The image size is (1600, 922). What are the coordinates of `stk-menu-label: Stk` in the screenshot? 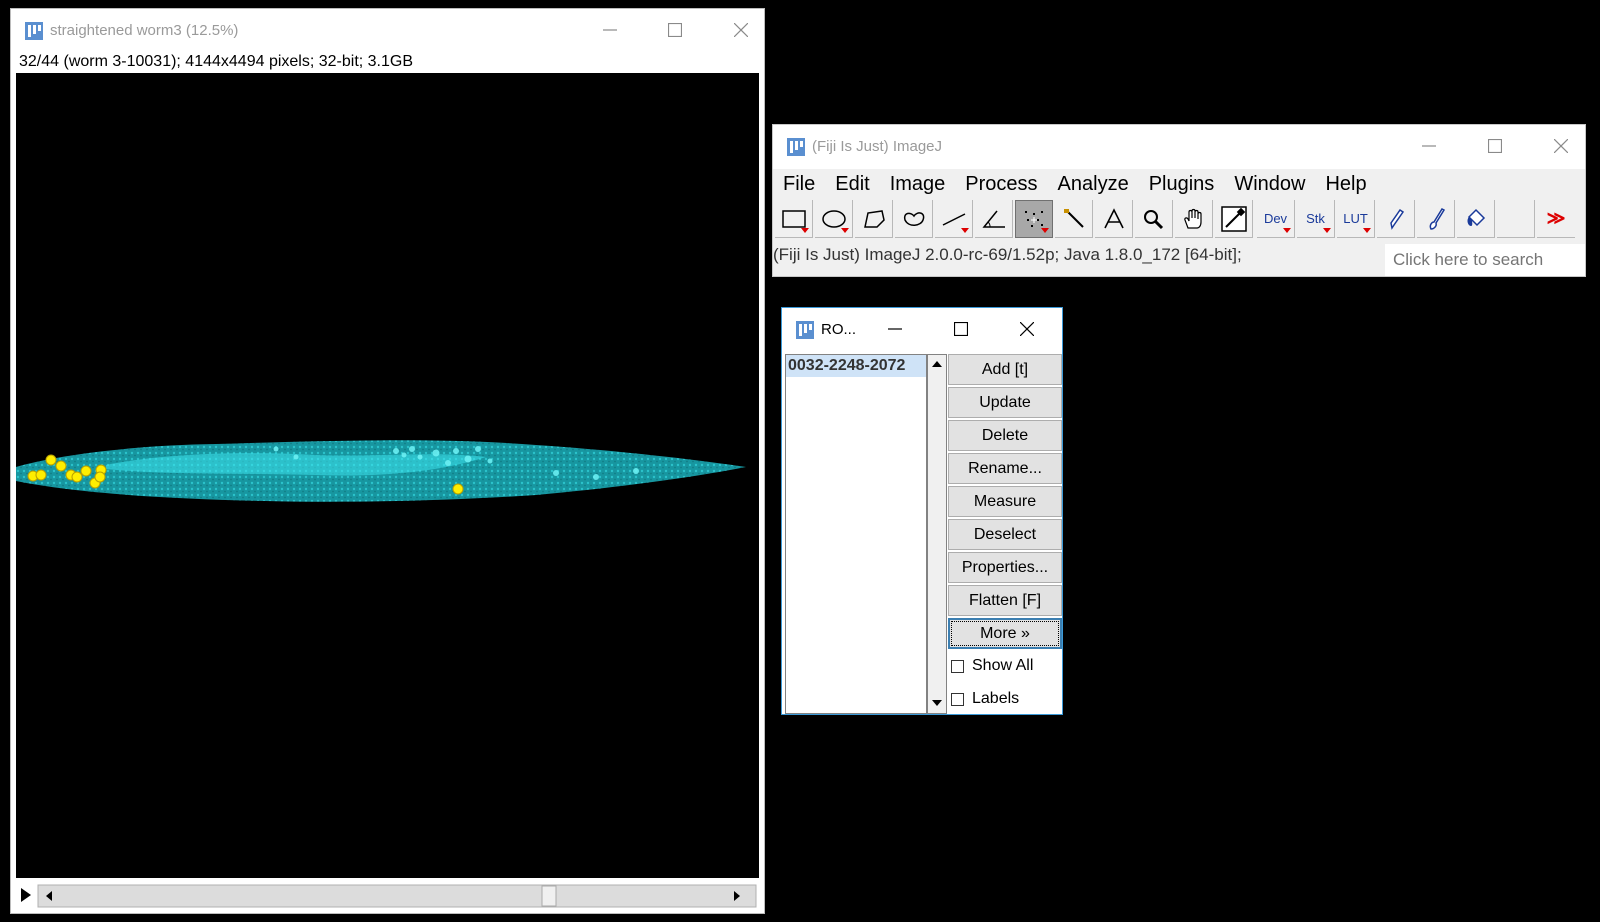 It's located at (1315, 218).